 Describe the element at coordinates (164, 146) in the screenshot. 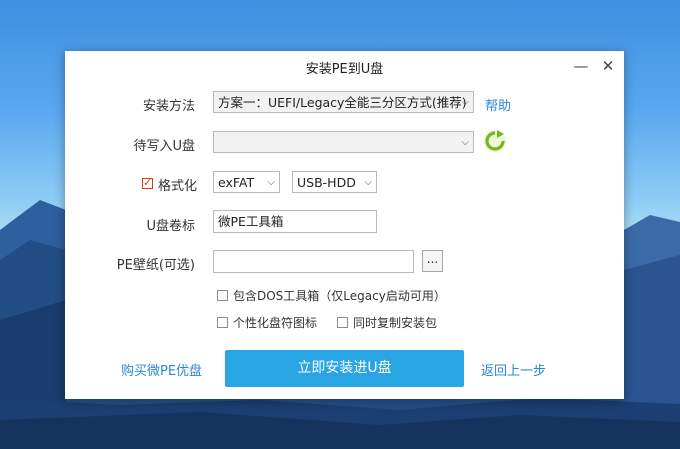

I see `target-drive-label: 待写入U盘` at that location.